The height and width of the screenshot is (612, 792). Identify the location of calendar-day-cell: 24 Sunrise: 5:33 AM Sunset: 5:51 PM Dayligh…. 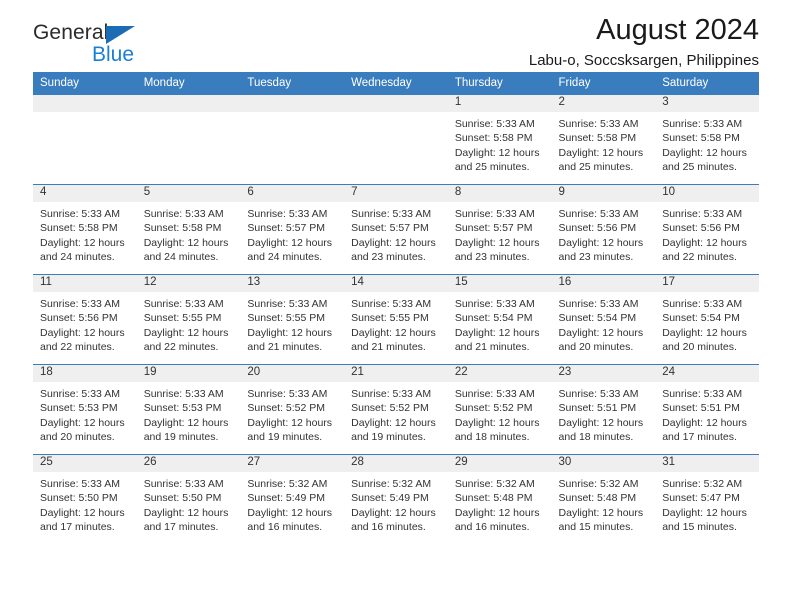
(707, 409).